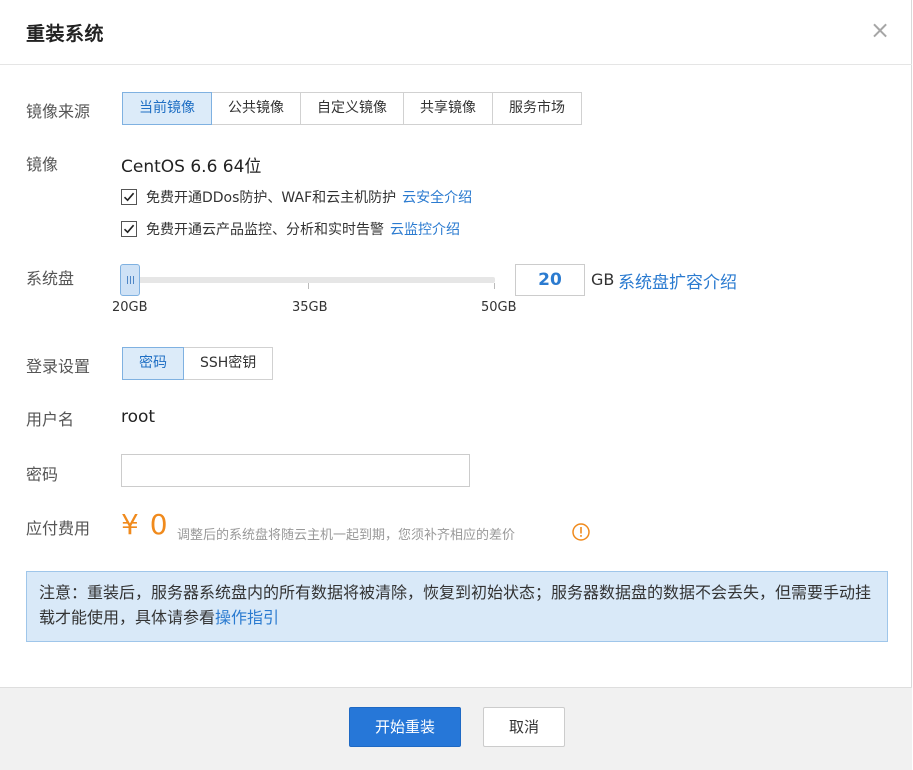 This screenshot has height=770, width=913. What do you see at coordinates (167, 108) in the screenshot?
I see `tab-current-image: 当前镜像` at bounding box center [167, 108].